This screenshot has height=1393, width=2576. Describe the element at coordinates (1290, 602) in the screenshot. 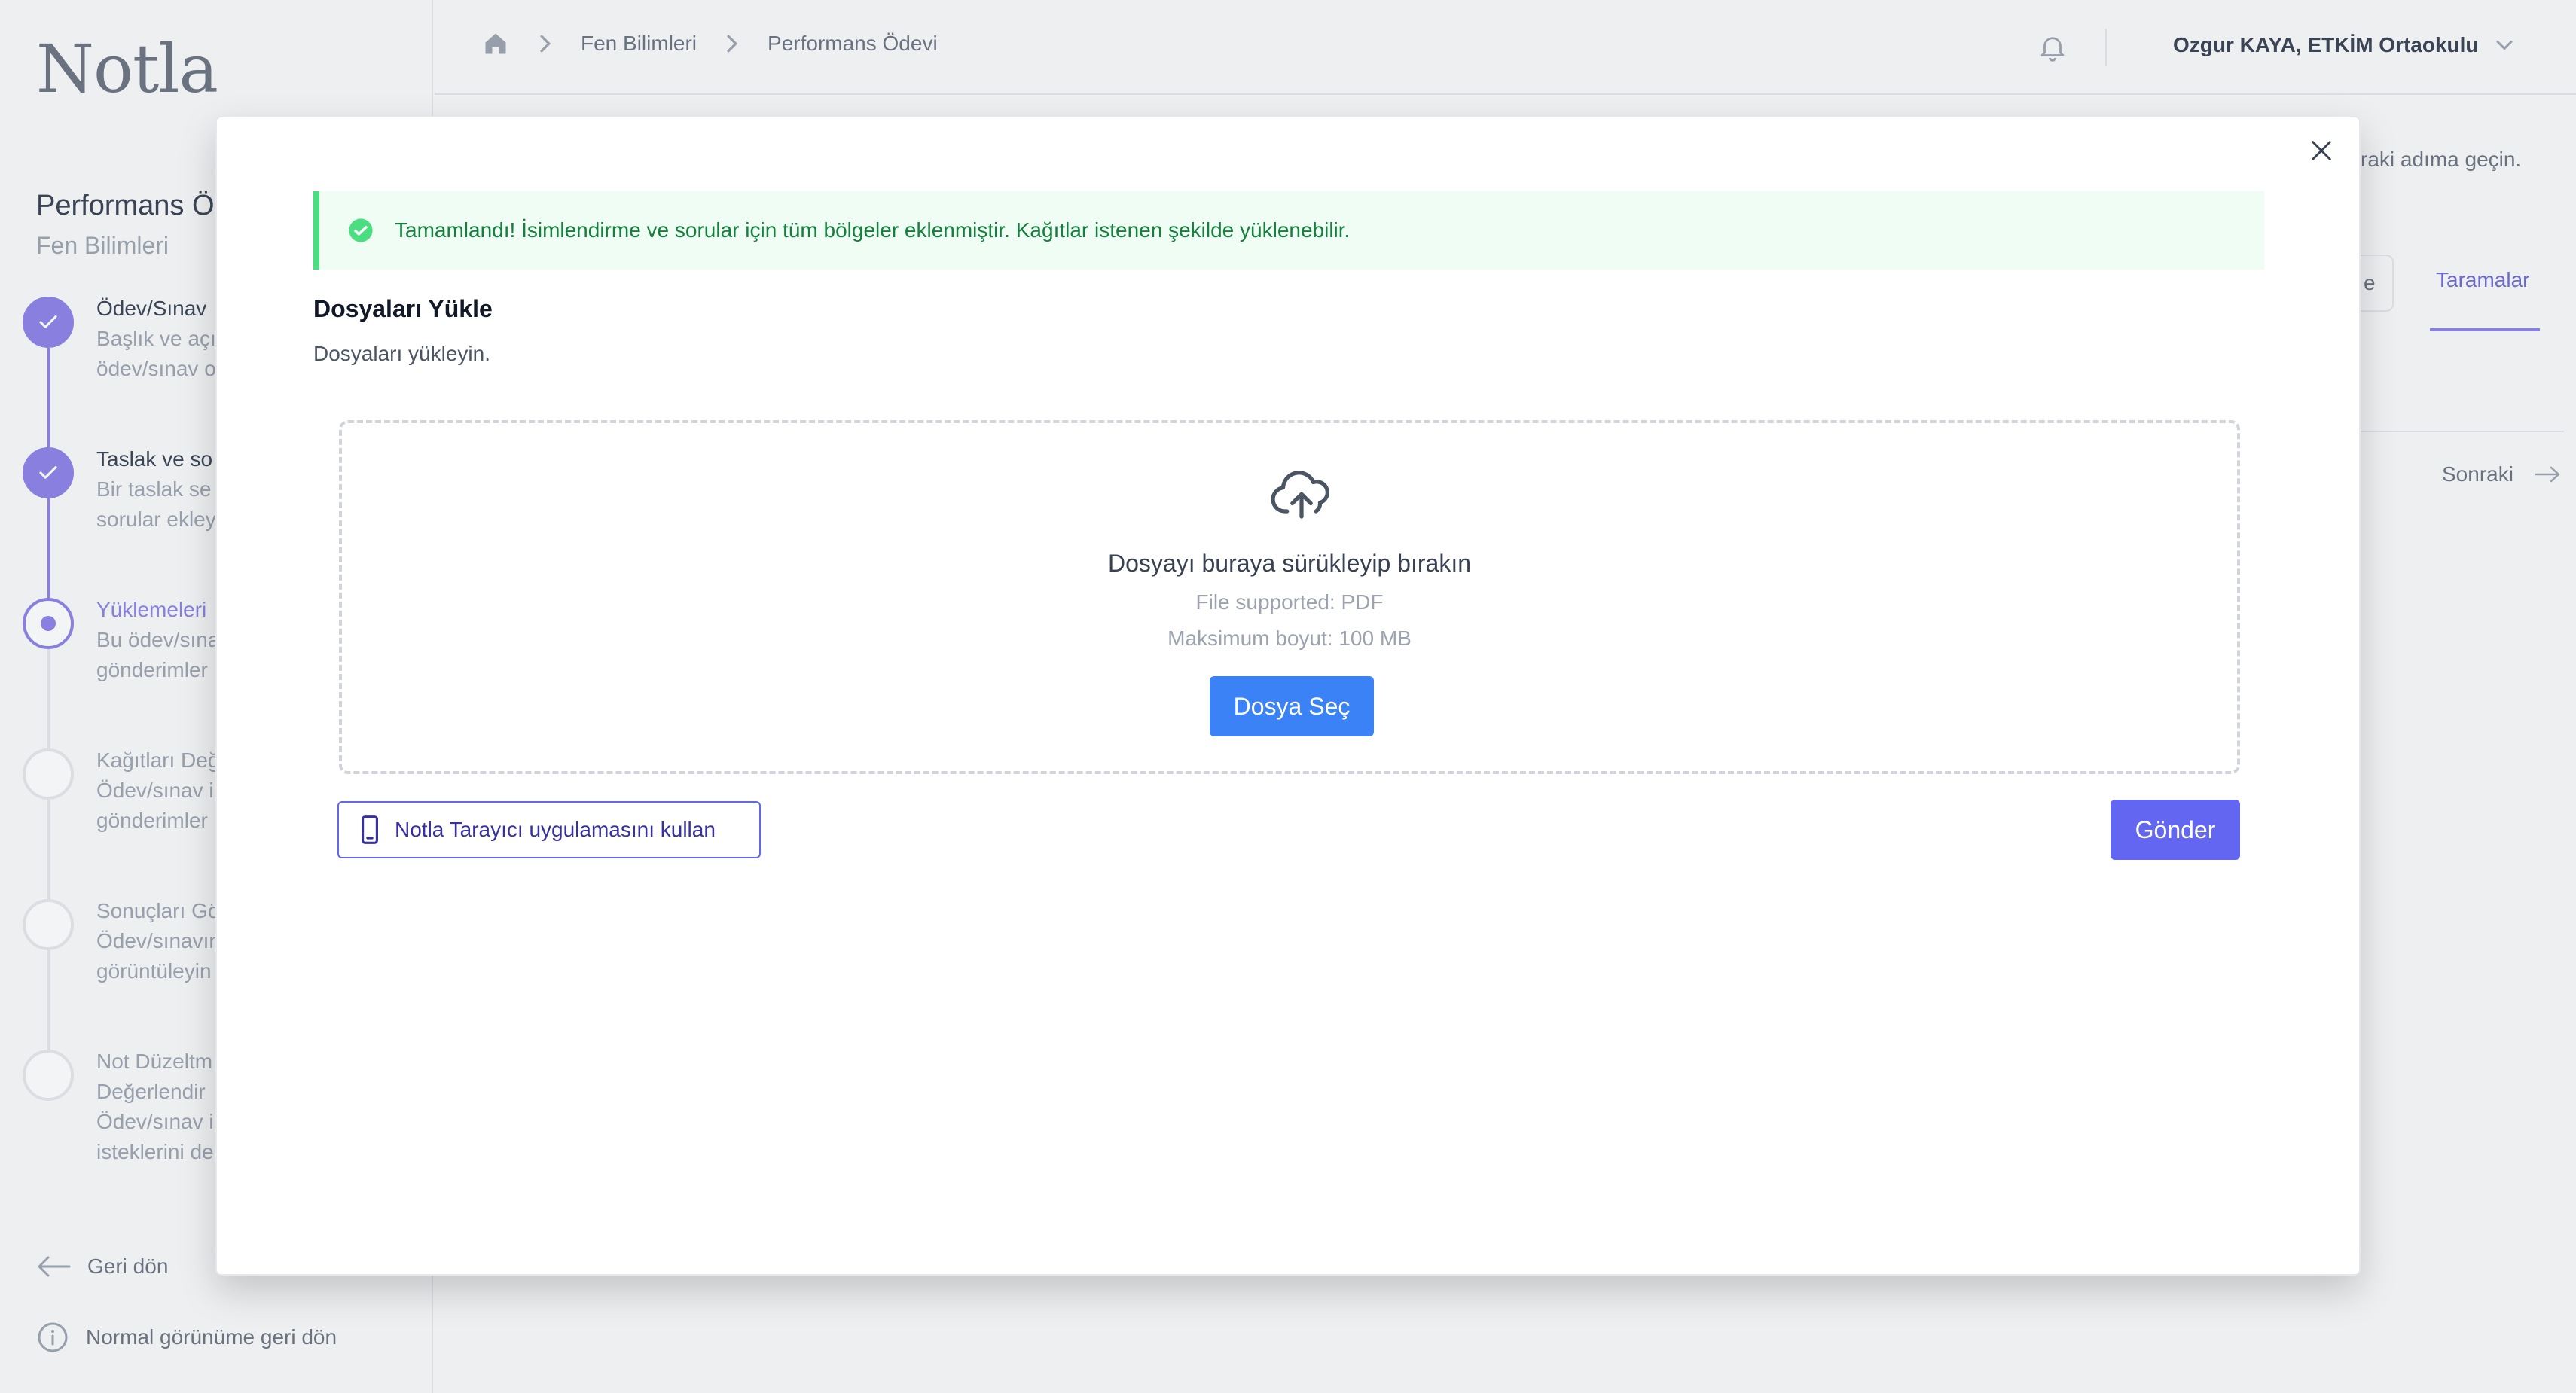

I see `supported-formats: File supported: PDF` at that location.